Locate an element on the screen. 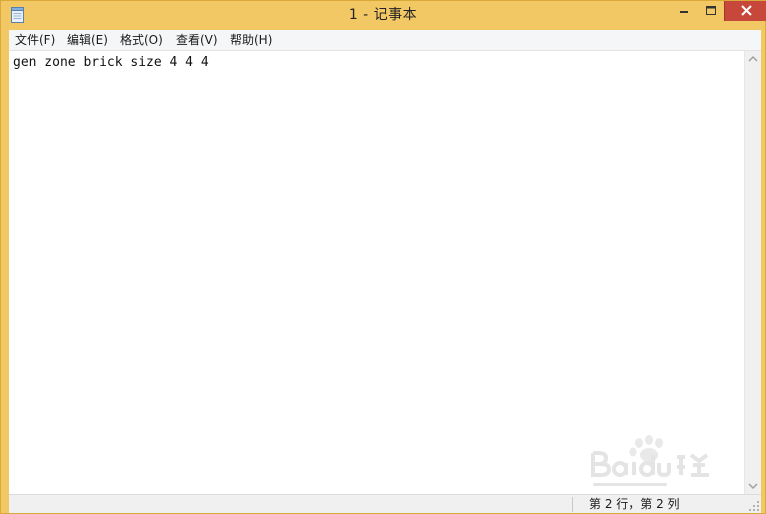 The image size is (766, 514). editor-content: gen zone brick size 4 4 4 is located at coordinates (111, 62).